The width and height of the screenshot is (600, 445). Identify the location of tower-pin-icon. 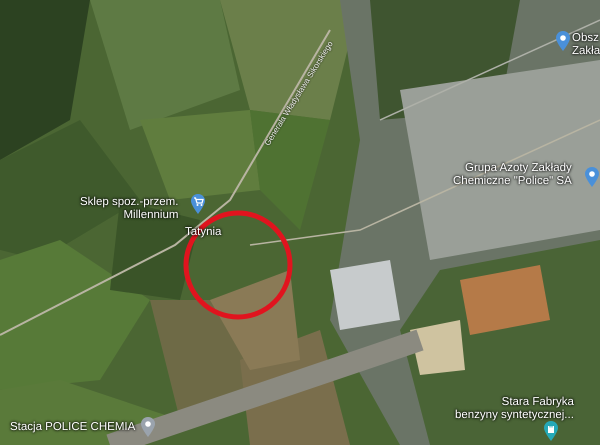
(551, 431).